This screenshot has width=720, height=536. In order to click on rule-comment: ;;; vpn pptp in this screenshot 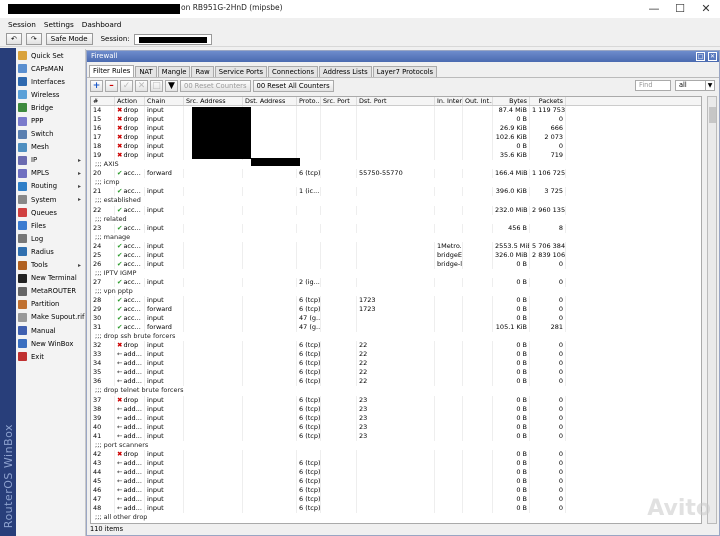, I will do `click(396, 291)`.